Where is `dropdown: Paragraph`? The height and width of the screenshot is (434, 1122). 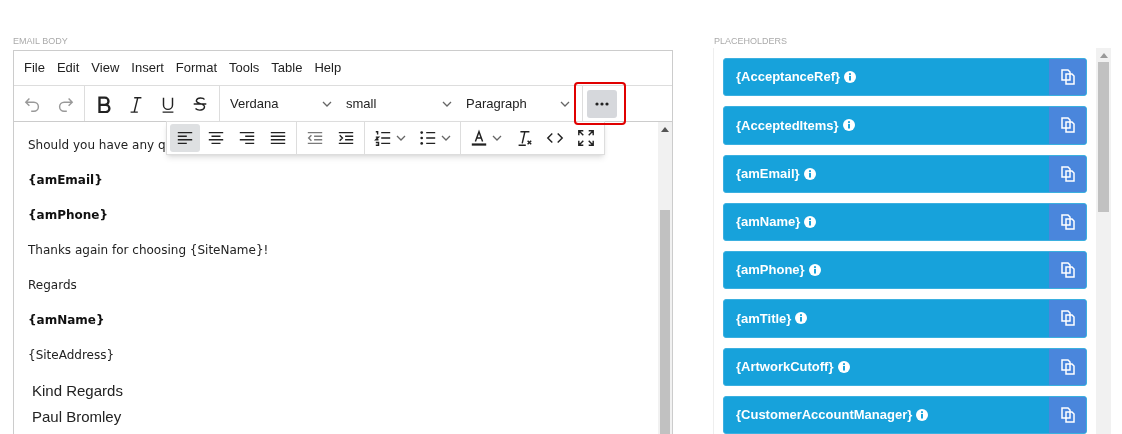 dropdown: Paragraph is located at coordinates (518, 103).